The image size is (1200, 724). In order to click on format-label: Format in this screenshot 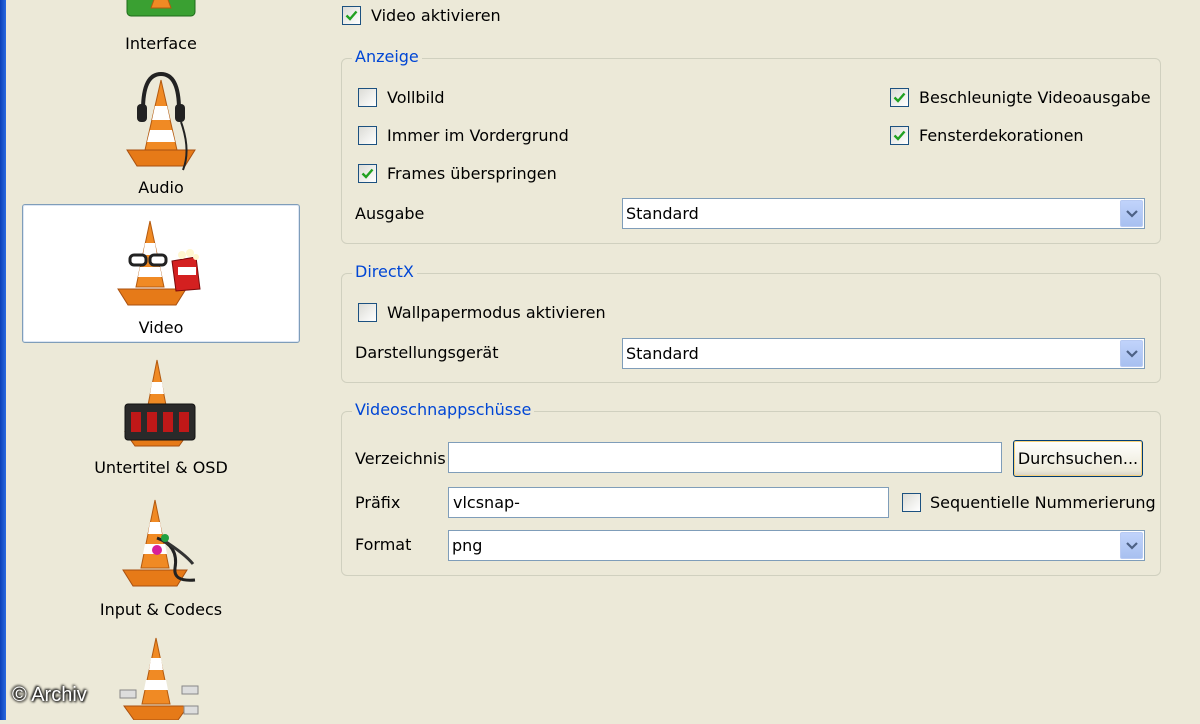, I will do `click(383, 544)`.